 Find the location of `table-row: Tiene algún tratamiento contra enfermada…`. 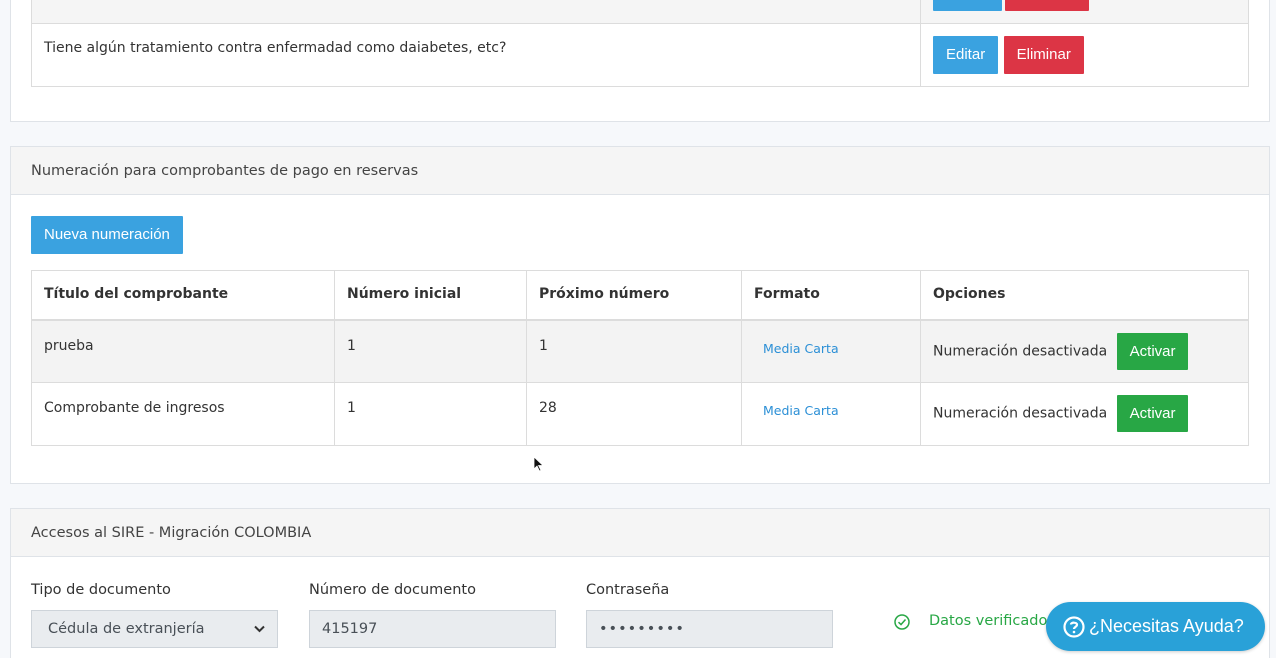

table-row: Tiene algún tratamiento contra enfermada… is located at coordinates (640, 55).